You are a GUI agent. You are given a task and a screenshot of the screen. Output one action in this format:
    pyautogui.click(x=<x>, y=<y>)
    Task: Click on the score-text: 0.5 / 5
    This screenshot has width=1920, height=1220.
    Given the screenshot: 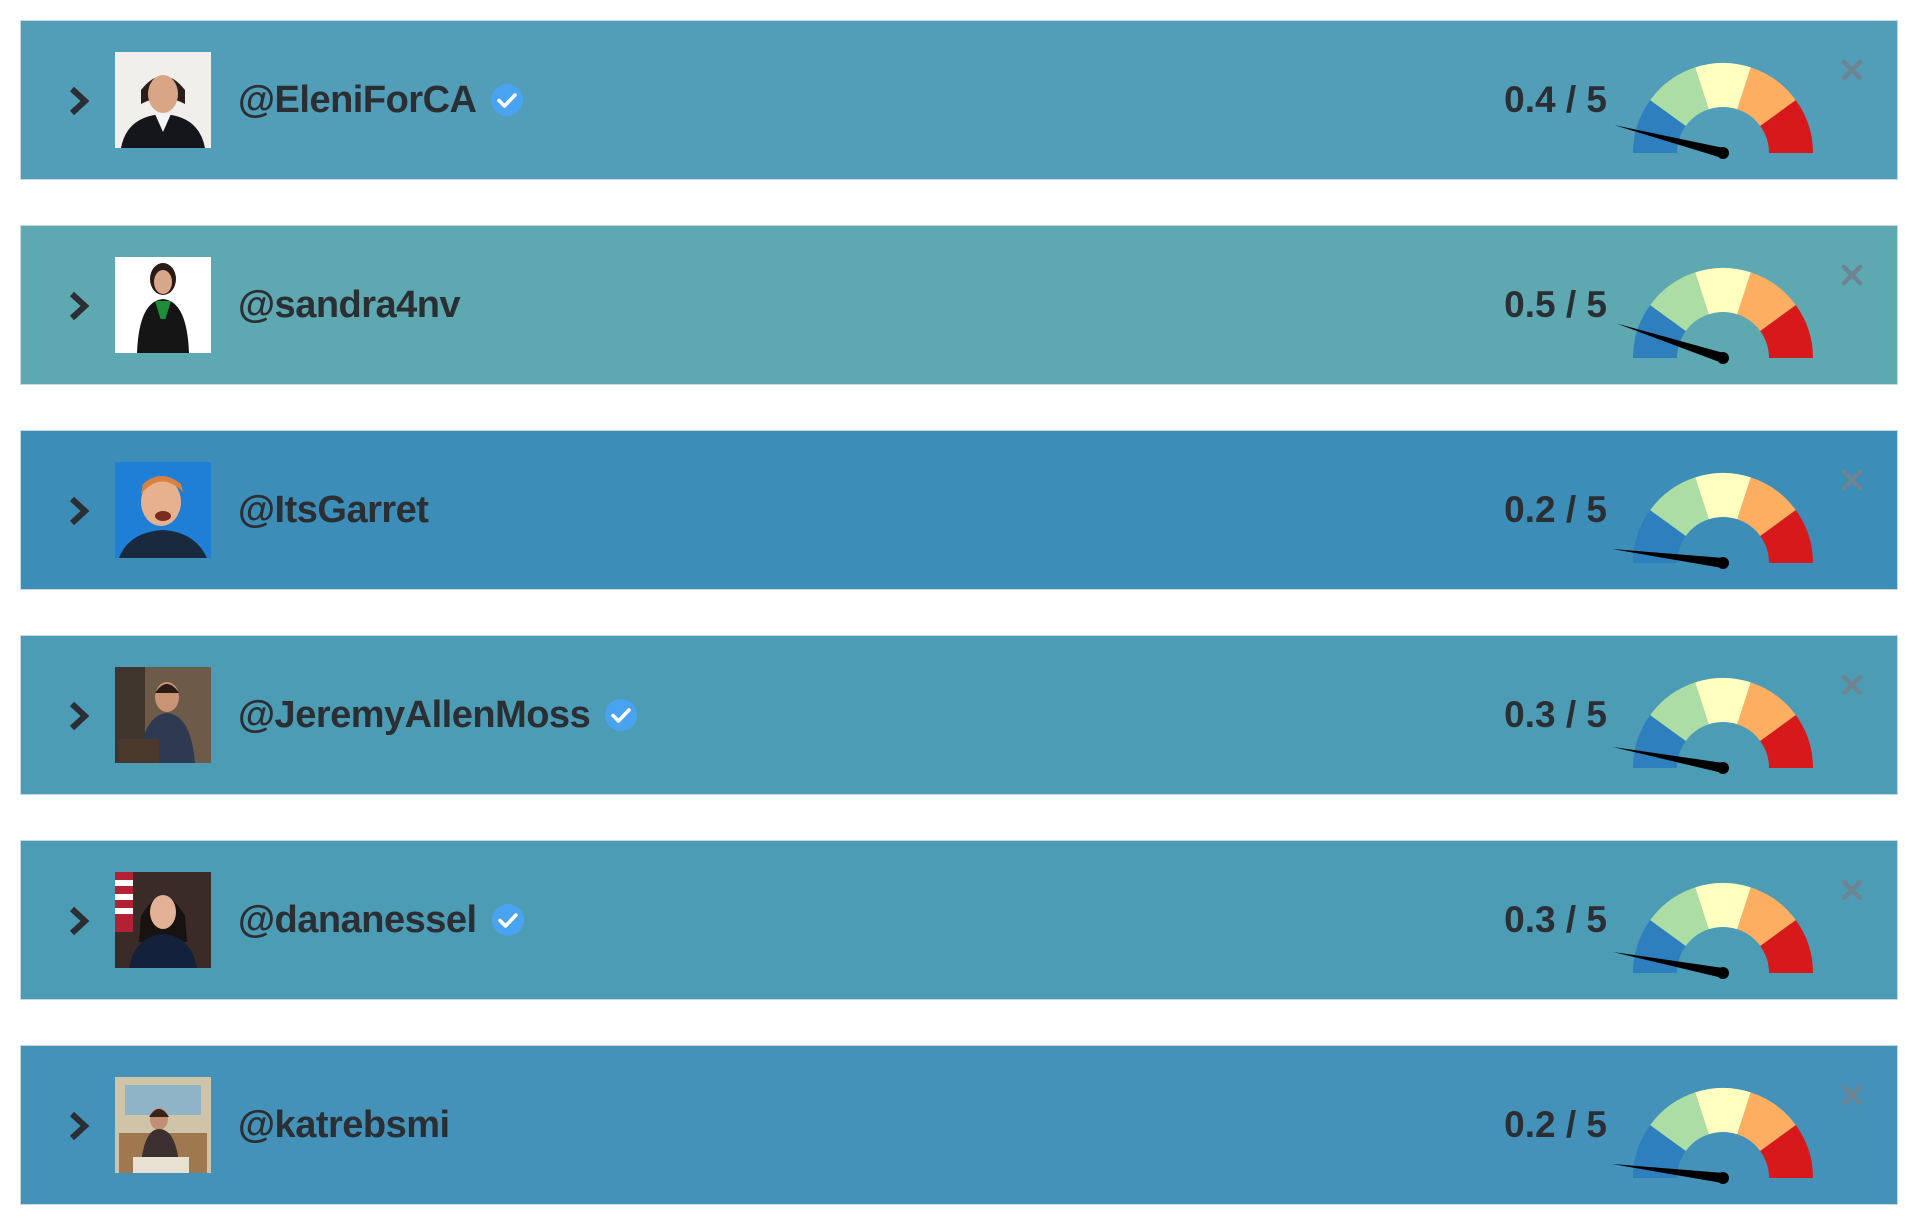 What is the action you would take?
    pyautogui.click(x=1555, y=304)
    